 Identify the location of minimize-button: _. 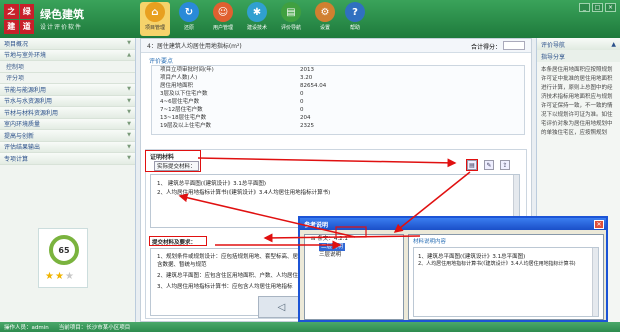
(584, 7).